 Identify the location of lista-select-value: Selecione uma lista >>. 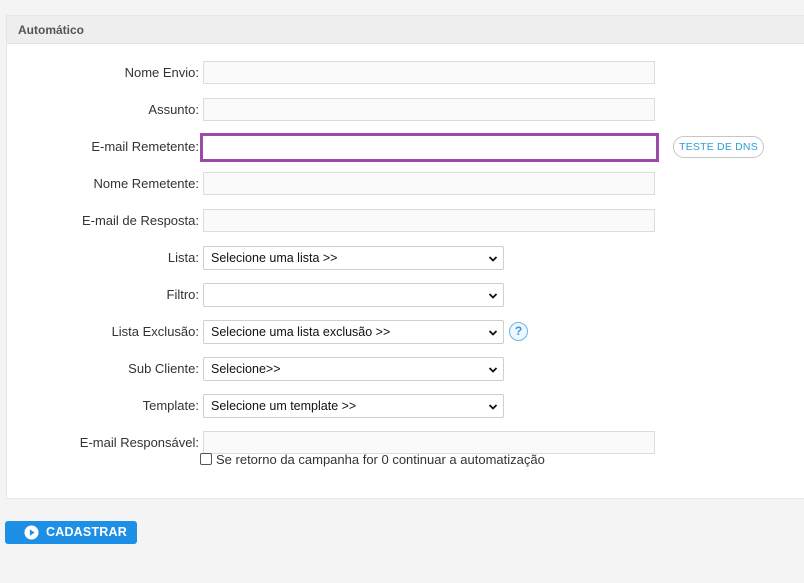
(274, 258).